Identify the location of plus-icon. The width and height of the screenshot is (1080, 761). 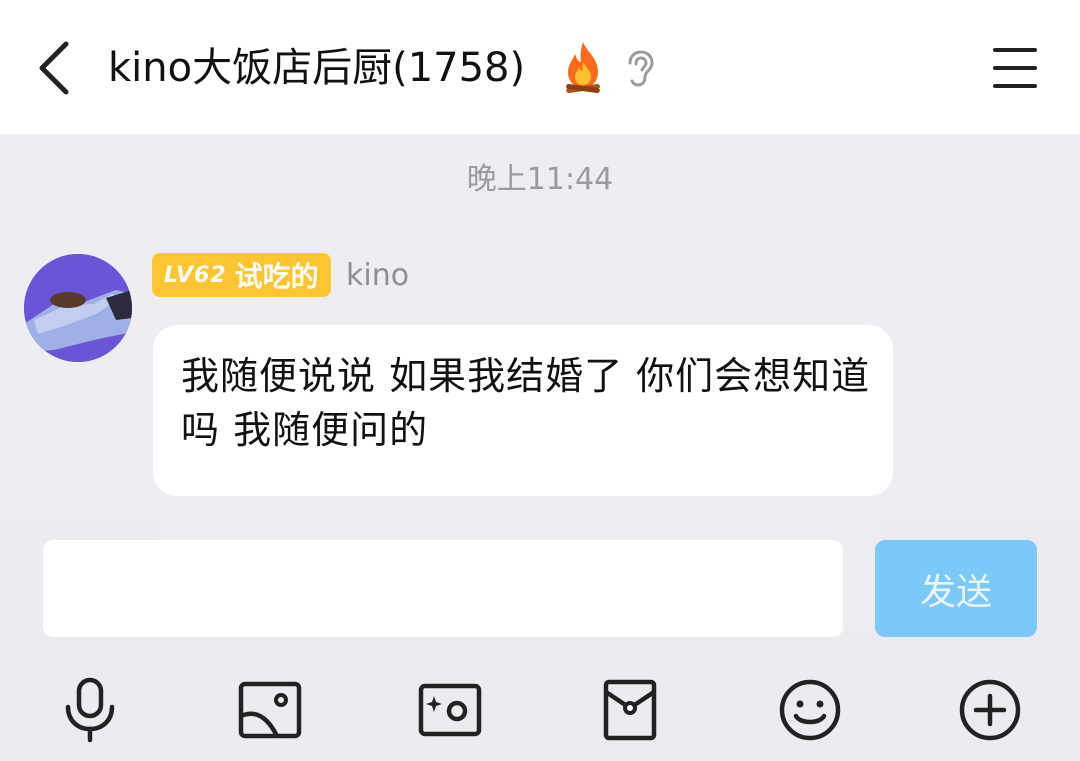
(990, 710).